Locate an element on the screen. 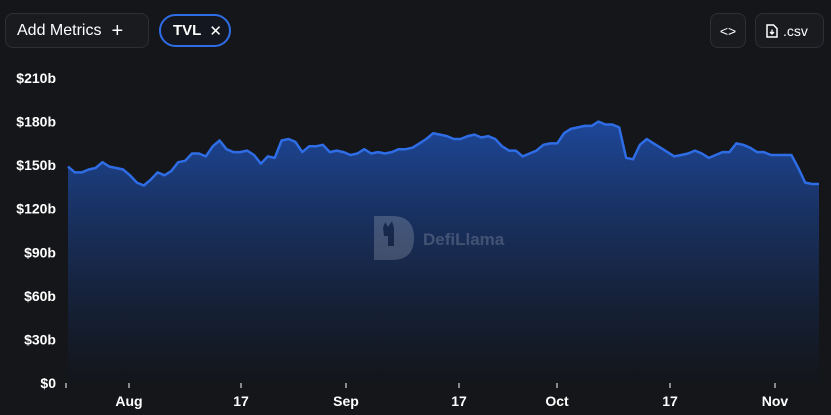  llama-logo is located at coordinates (394, 238).